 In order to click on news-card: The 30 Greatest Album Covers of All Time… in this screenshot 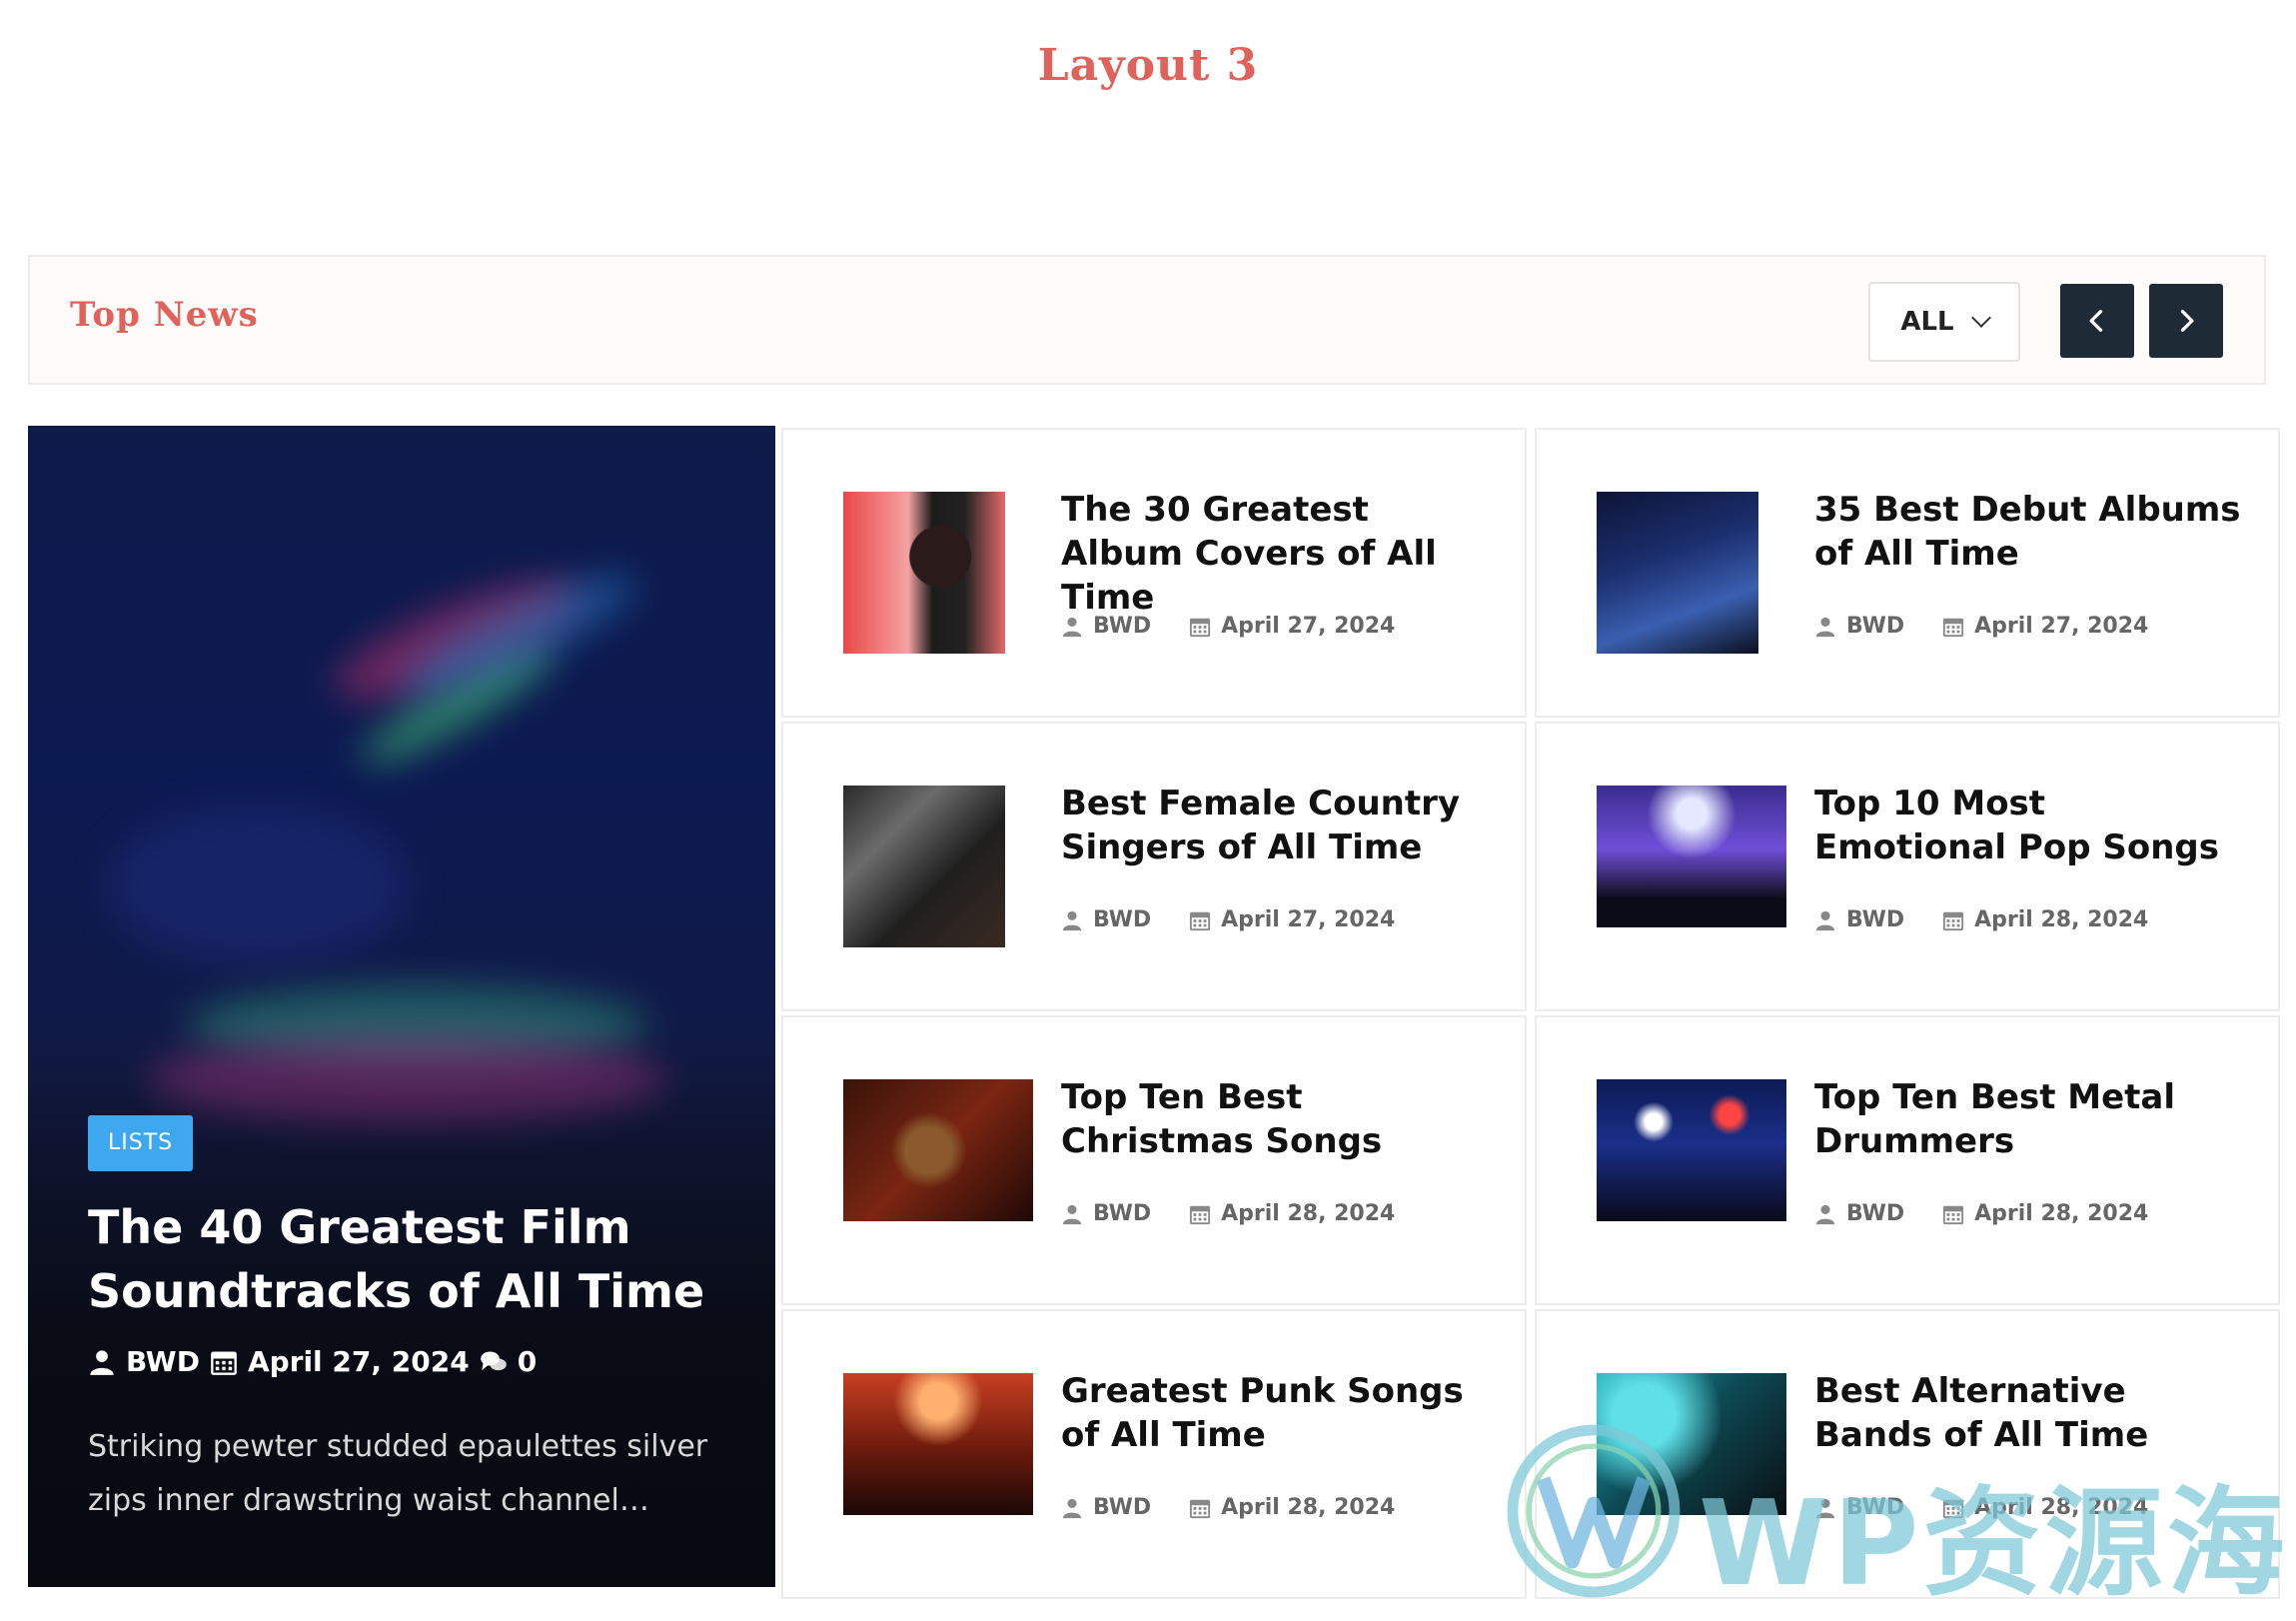, I will do `click(1154, 573)`.